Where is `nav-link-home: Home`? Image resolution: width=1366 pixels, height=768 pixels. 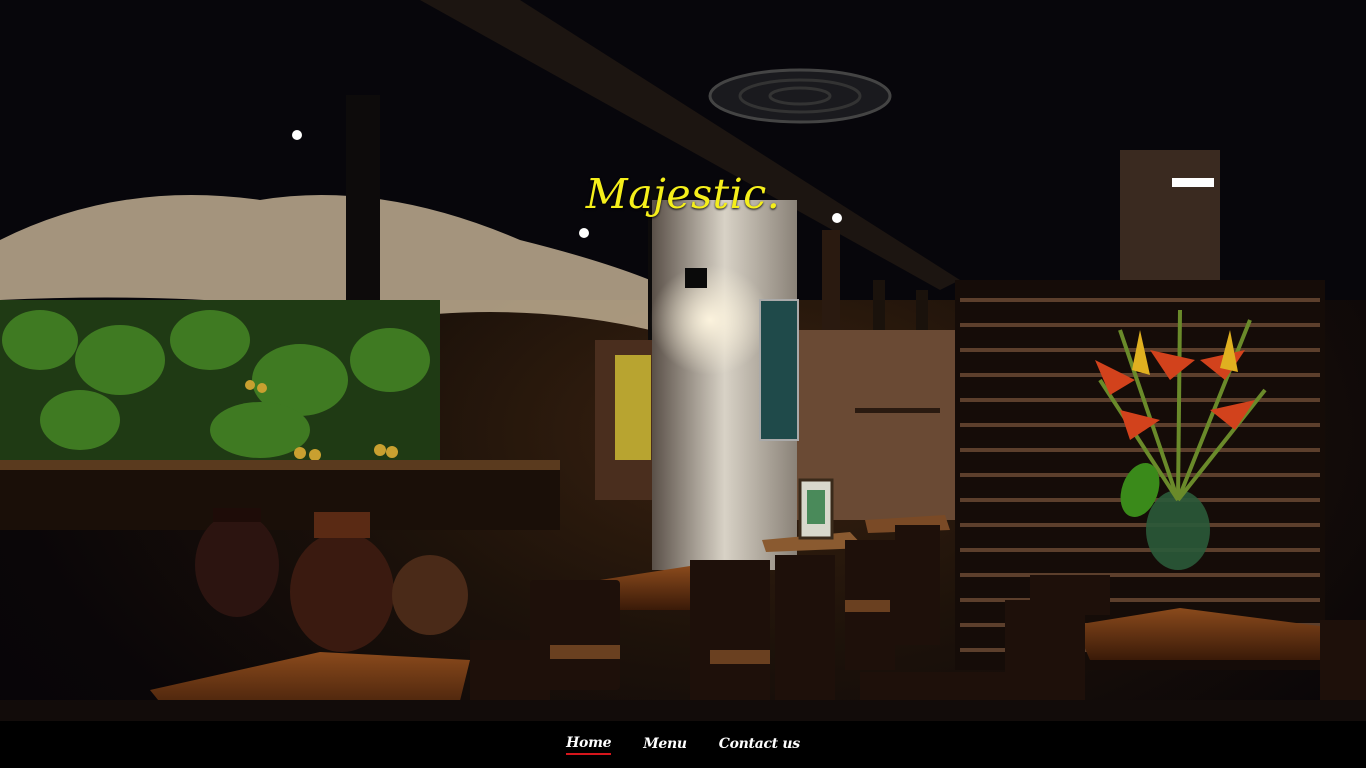
nav-link-home: Home is located at coordinates (589, 745).